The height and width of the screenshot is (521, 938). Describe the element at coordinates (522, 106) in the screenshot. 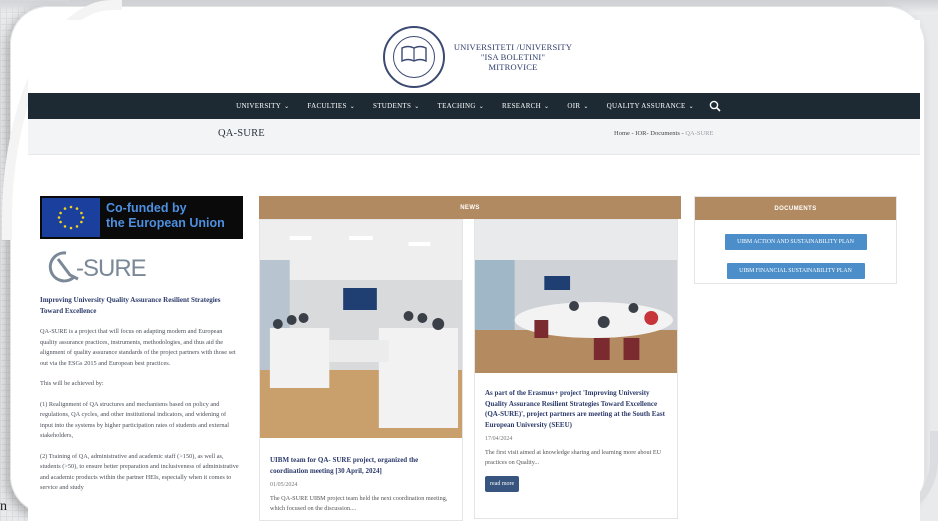

I see `nav-label: RESEARCH` at that location.